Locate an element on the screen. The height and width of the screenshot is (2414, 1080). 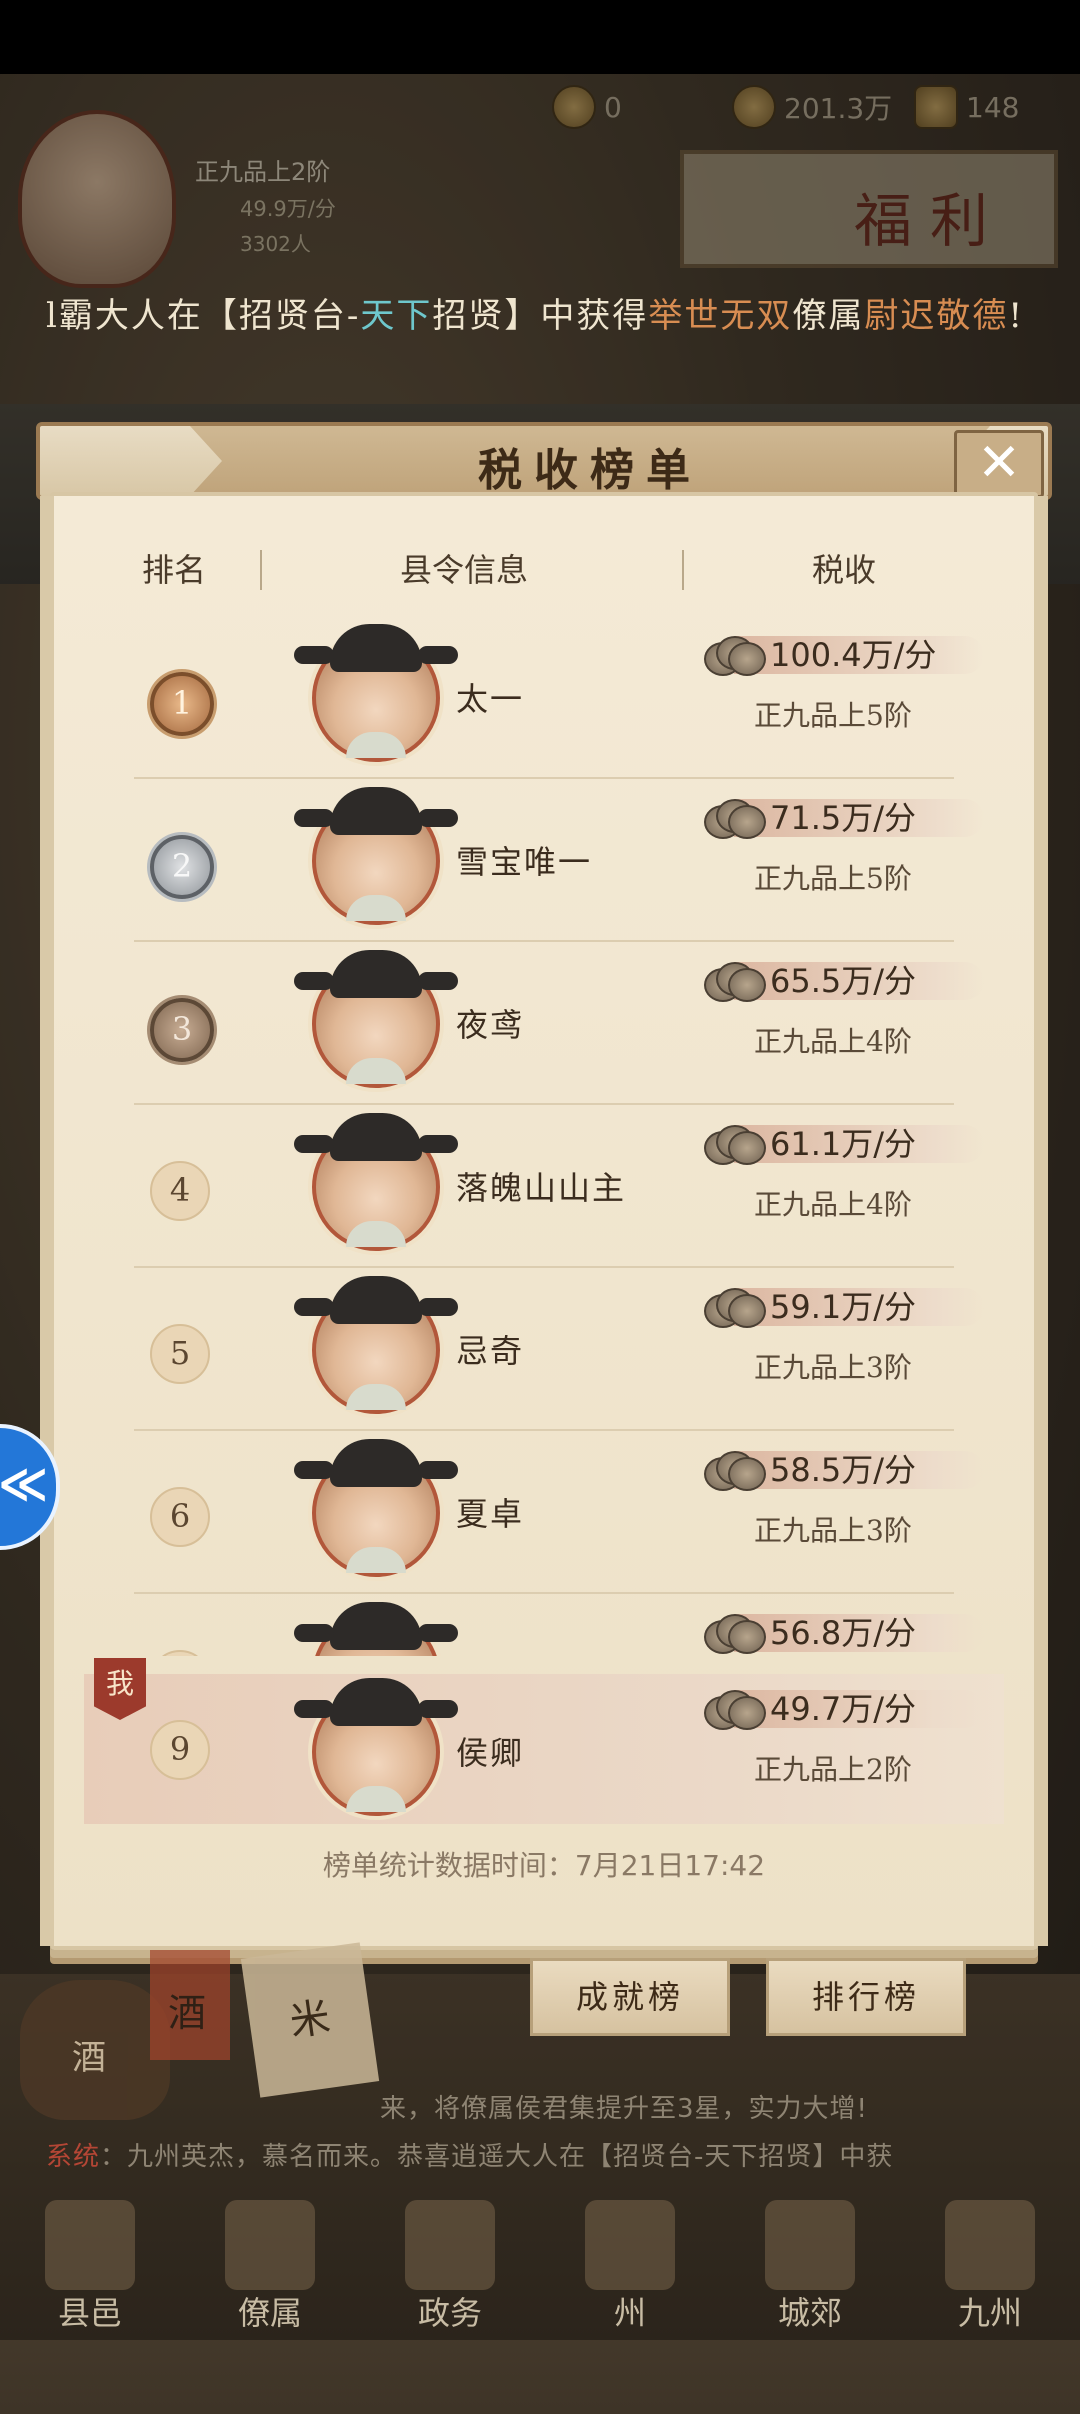
column-info: 县令信息 is located at coordinates (463, 570).